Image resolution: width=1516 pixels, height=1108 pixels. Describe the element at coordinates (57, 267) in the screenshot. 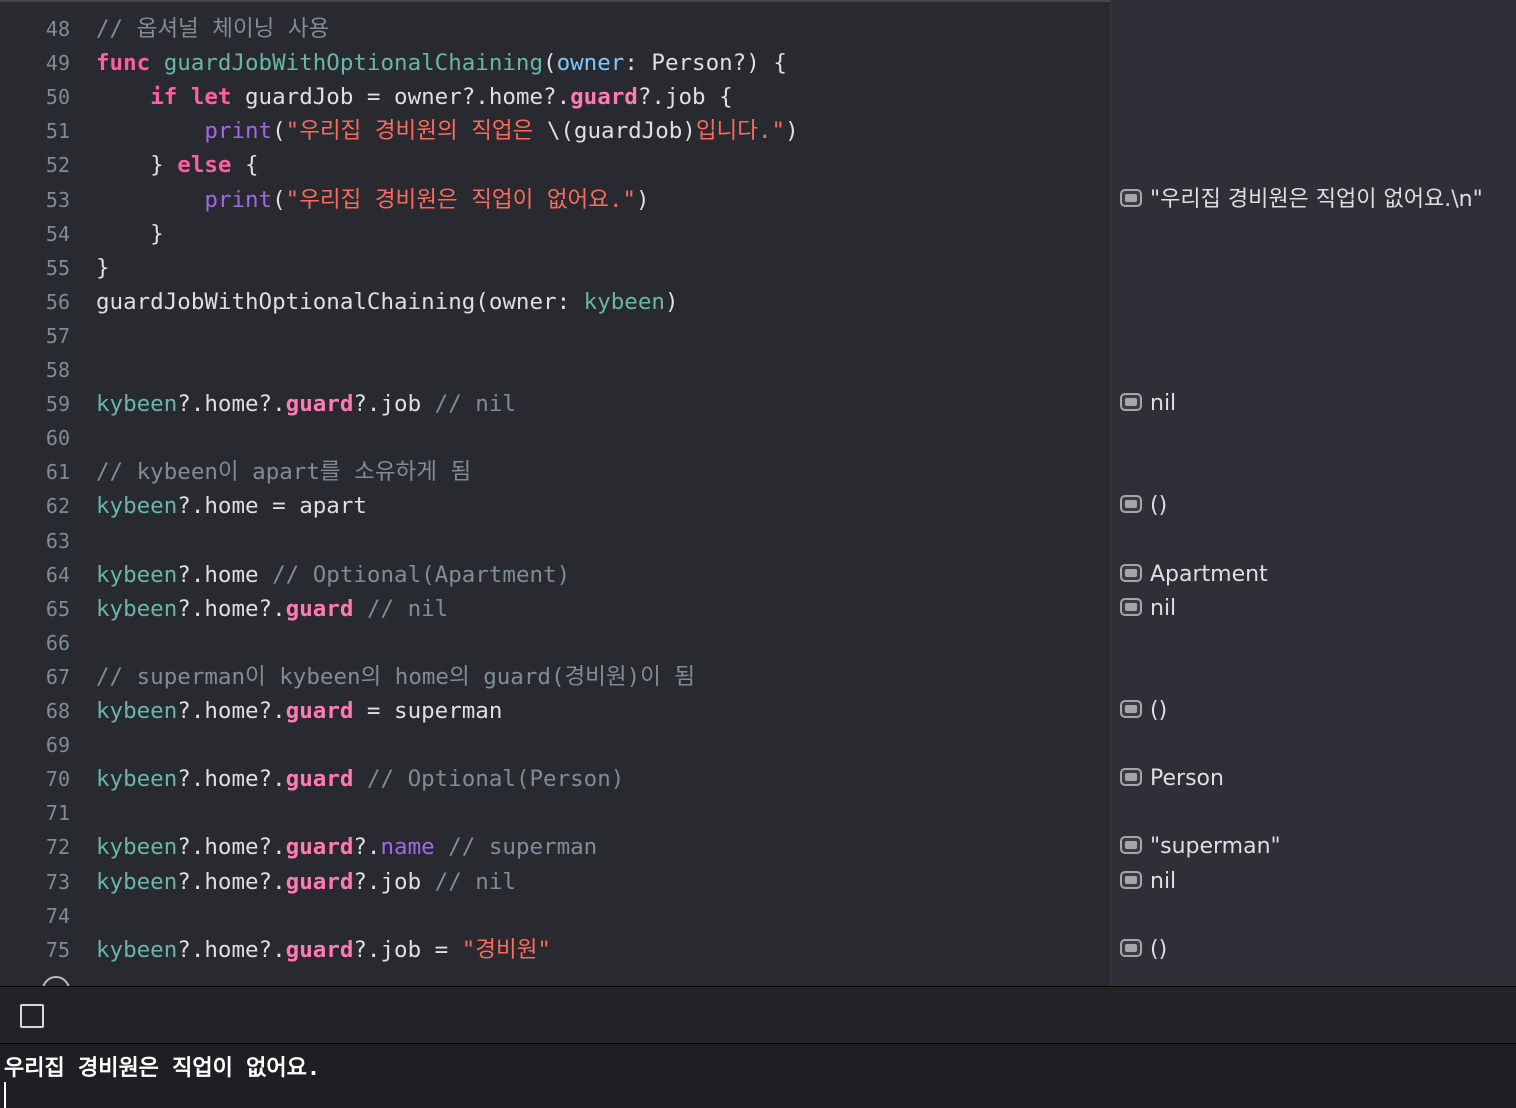

I see `line-number: 55` at that location.